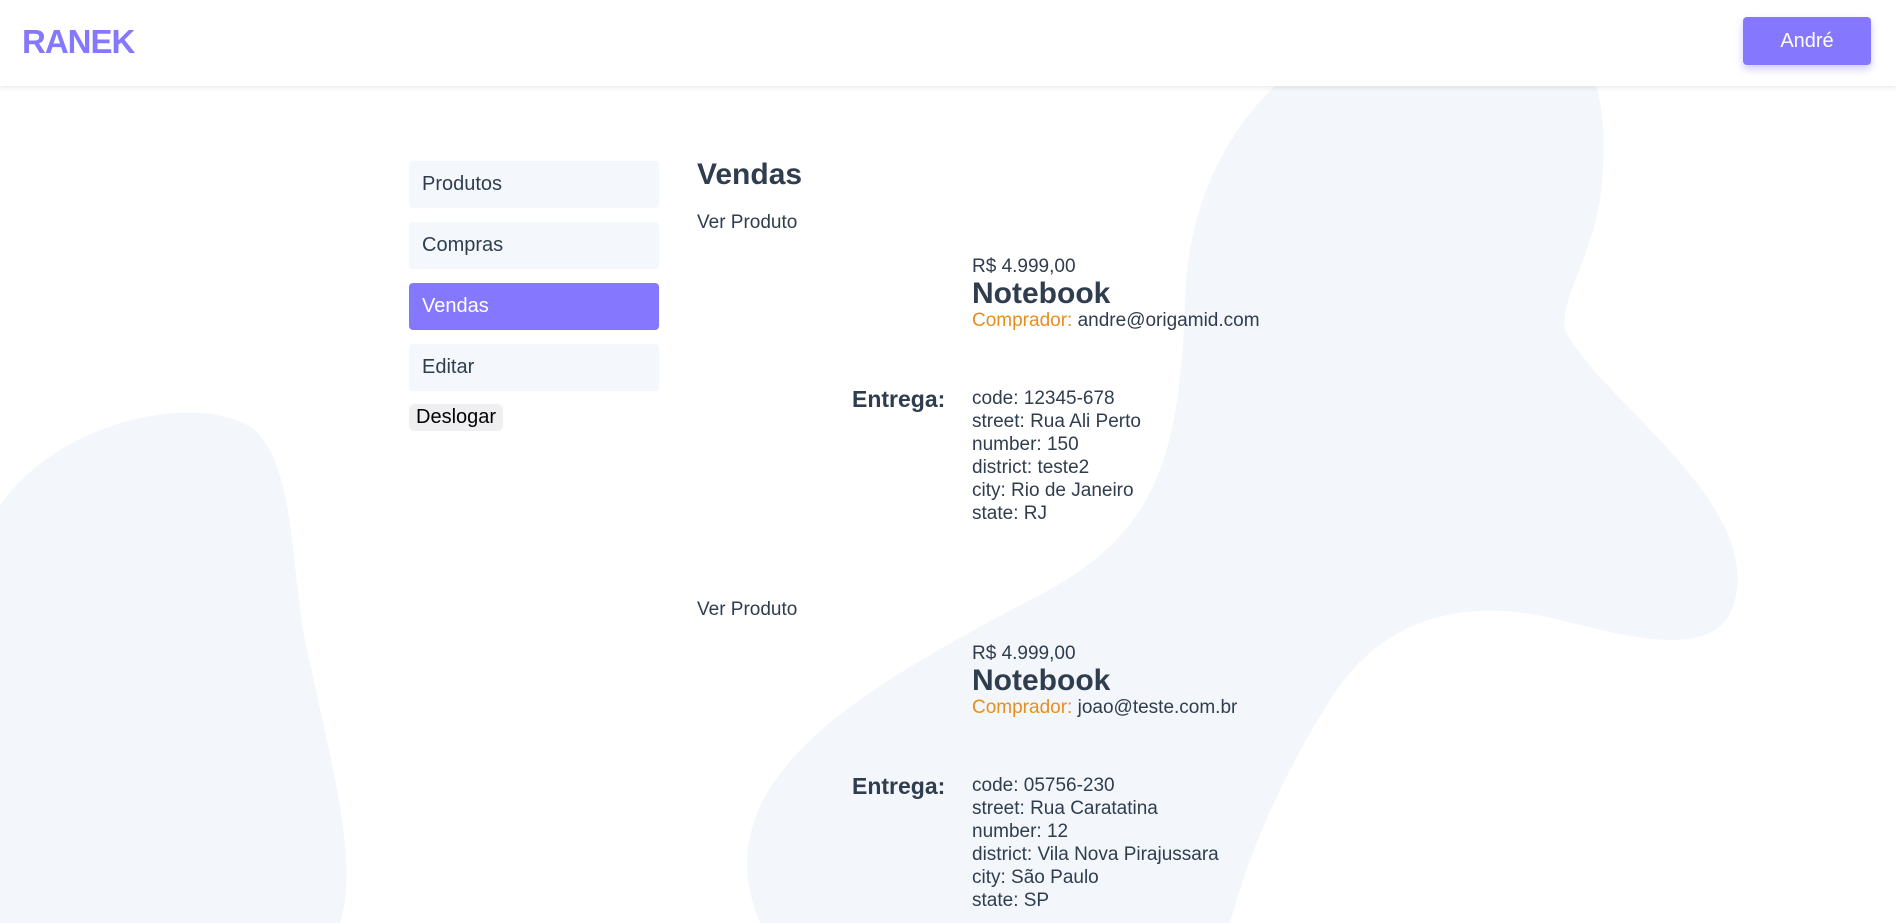 This screenshot has height=923, width=1896. Describe the element at coordinates (750, 174) in the screenshot. I see `page-title: Vendas` at that location.